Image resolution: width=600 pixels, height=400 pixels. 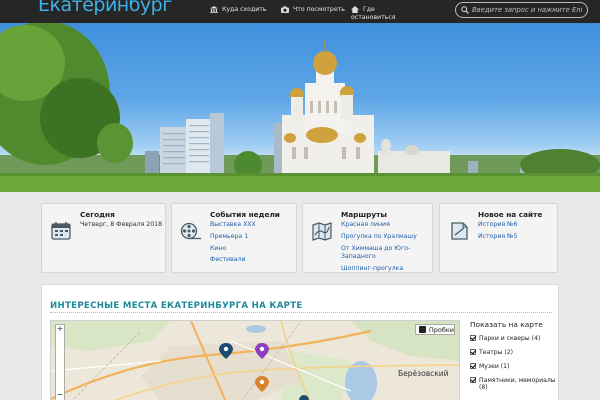 I want to click on city-map: + − Пробки Берёзовский, so click(x=255, y=360).